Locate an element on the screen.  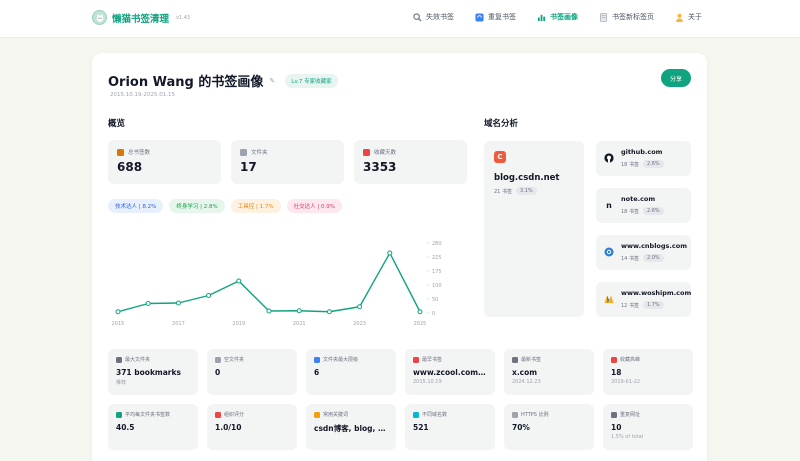
app-version: v1.43 is located at coordinates (183, 17).